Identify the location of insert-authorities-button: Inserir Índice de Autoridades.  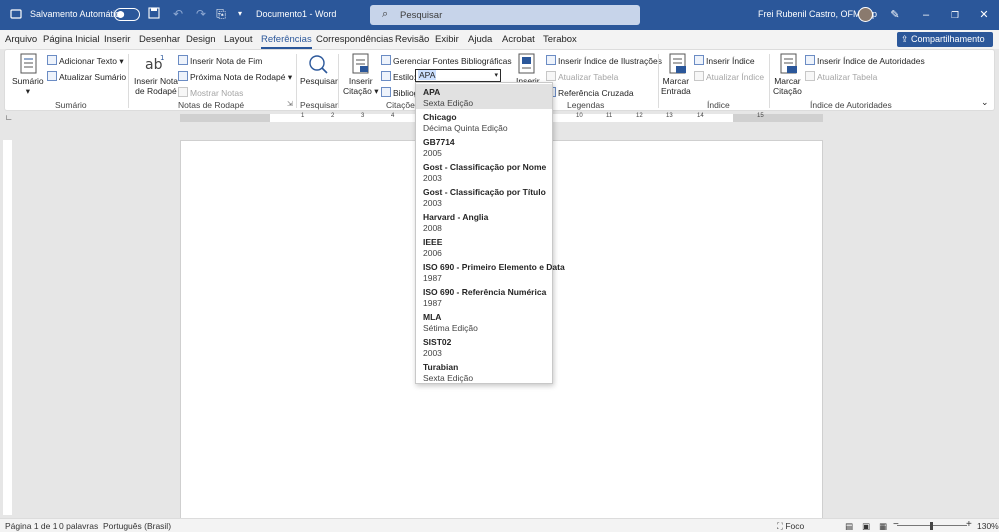
(865, 60).